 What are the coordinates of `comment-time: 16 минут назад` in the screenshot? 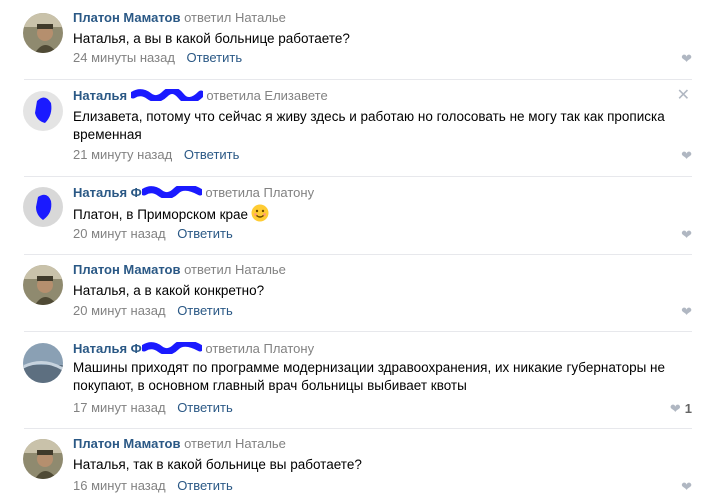 It's located at (119, 485).